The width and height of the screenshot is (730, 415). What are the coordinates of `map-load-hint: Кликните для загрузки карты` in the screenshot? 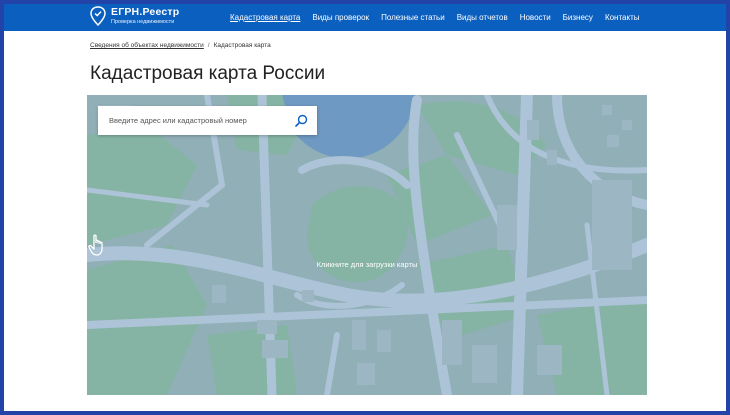 It's located at (367, 251).